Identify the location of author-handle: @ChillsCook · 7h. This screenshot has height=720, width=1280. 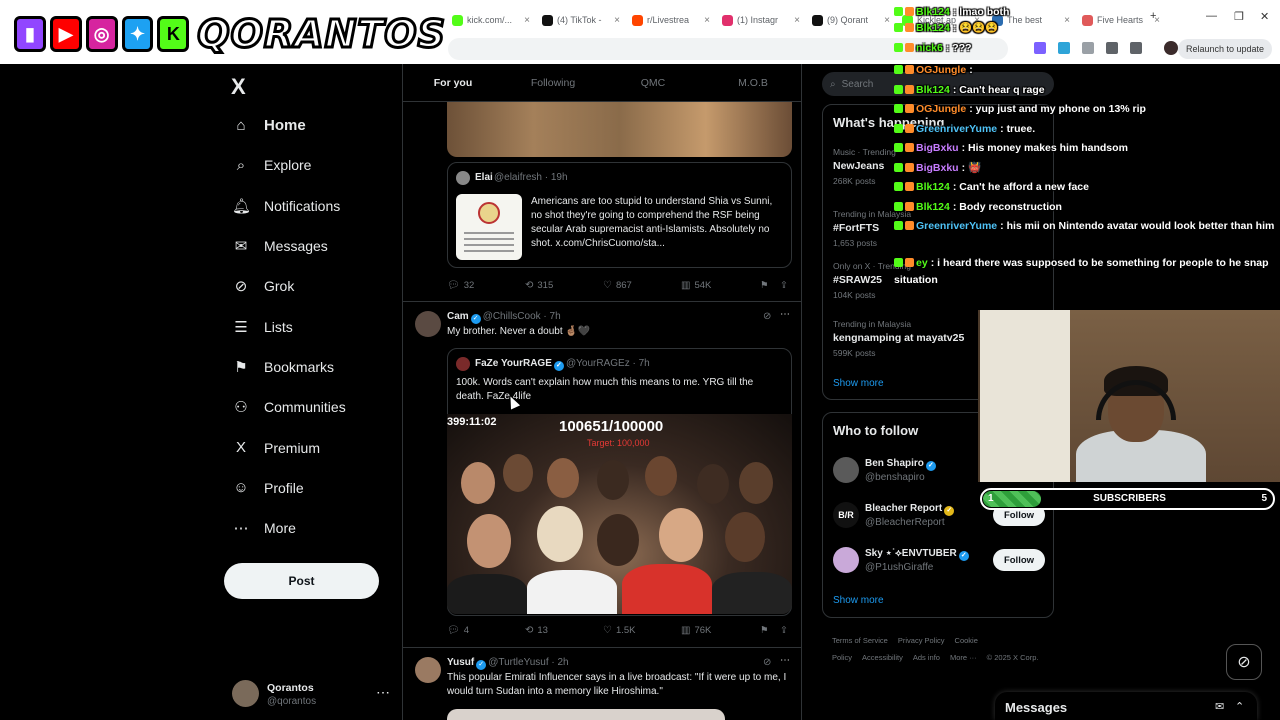
(522, 316).